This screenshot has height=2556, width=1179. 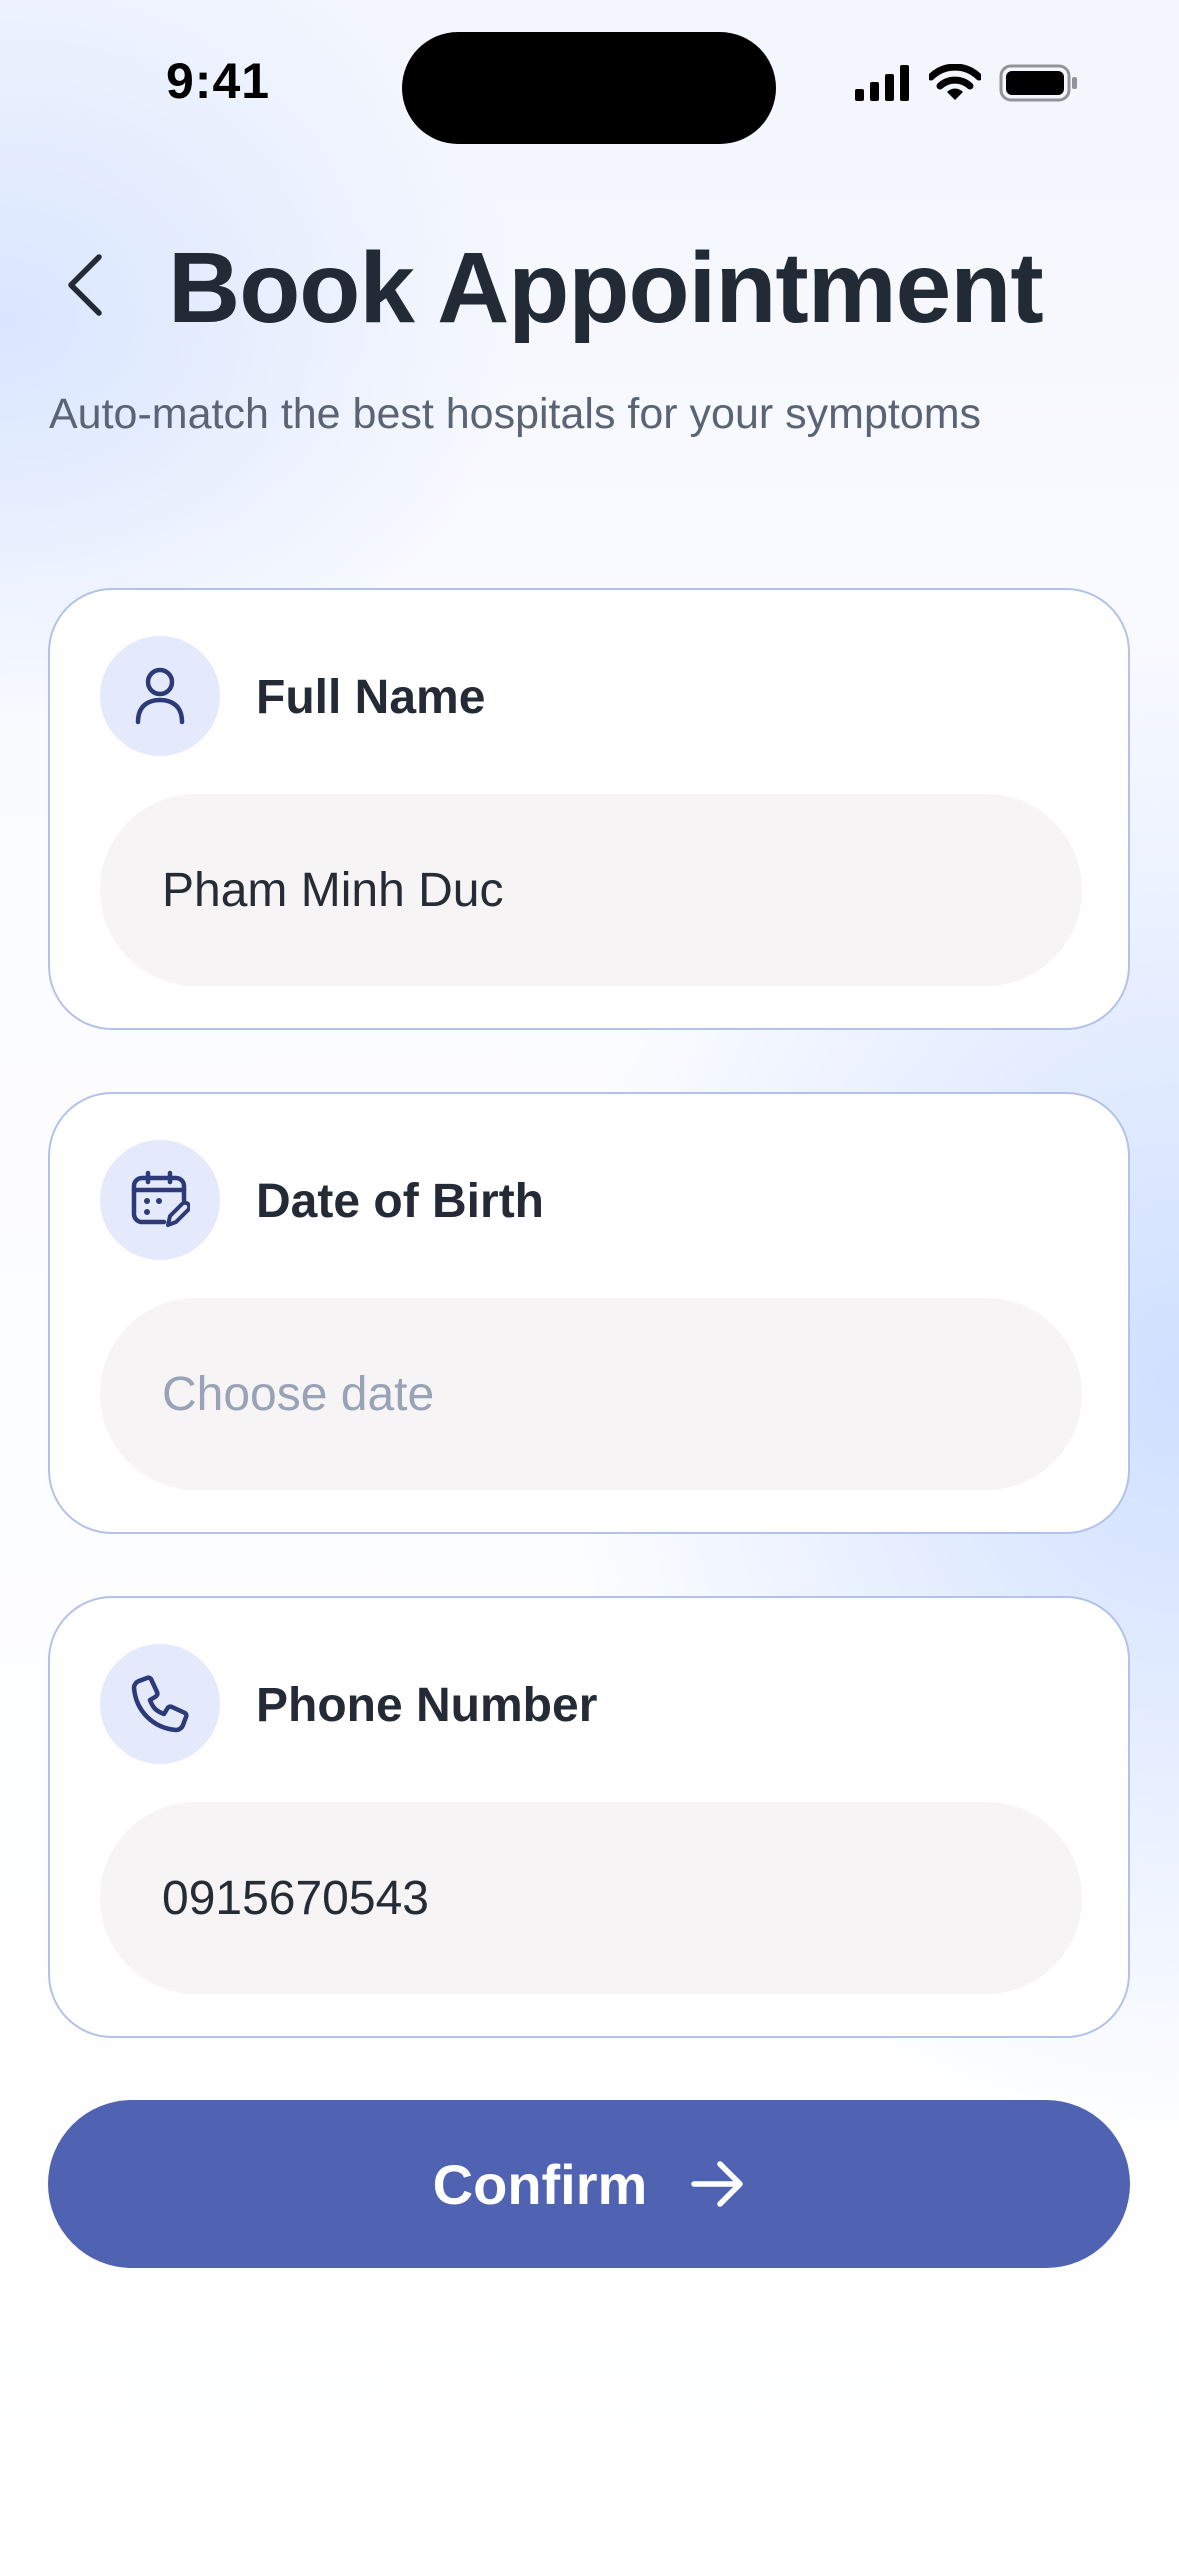 What do you see at coordinates (589, 88) in the screenshot?
I see `dynamic-island` at bounding box center [589, 88].